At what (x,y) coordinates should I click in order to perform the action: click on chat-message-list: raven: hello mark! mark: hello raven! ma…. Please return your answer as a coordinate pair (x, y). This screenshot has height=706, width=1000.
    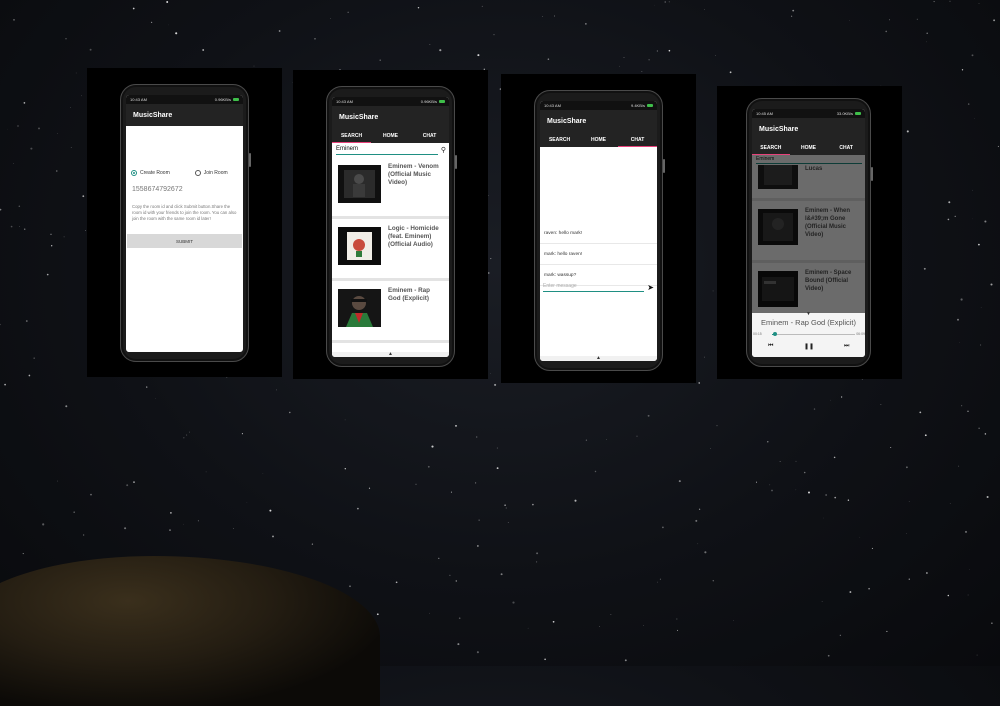
    Looking at the image, I should click on (598, 254).